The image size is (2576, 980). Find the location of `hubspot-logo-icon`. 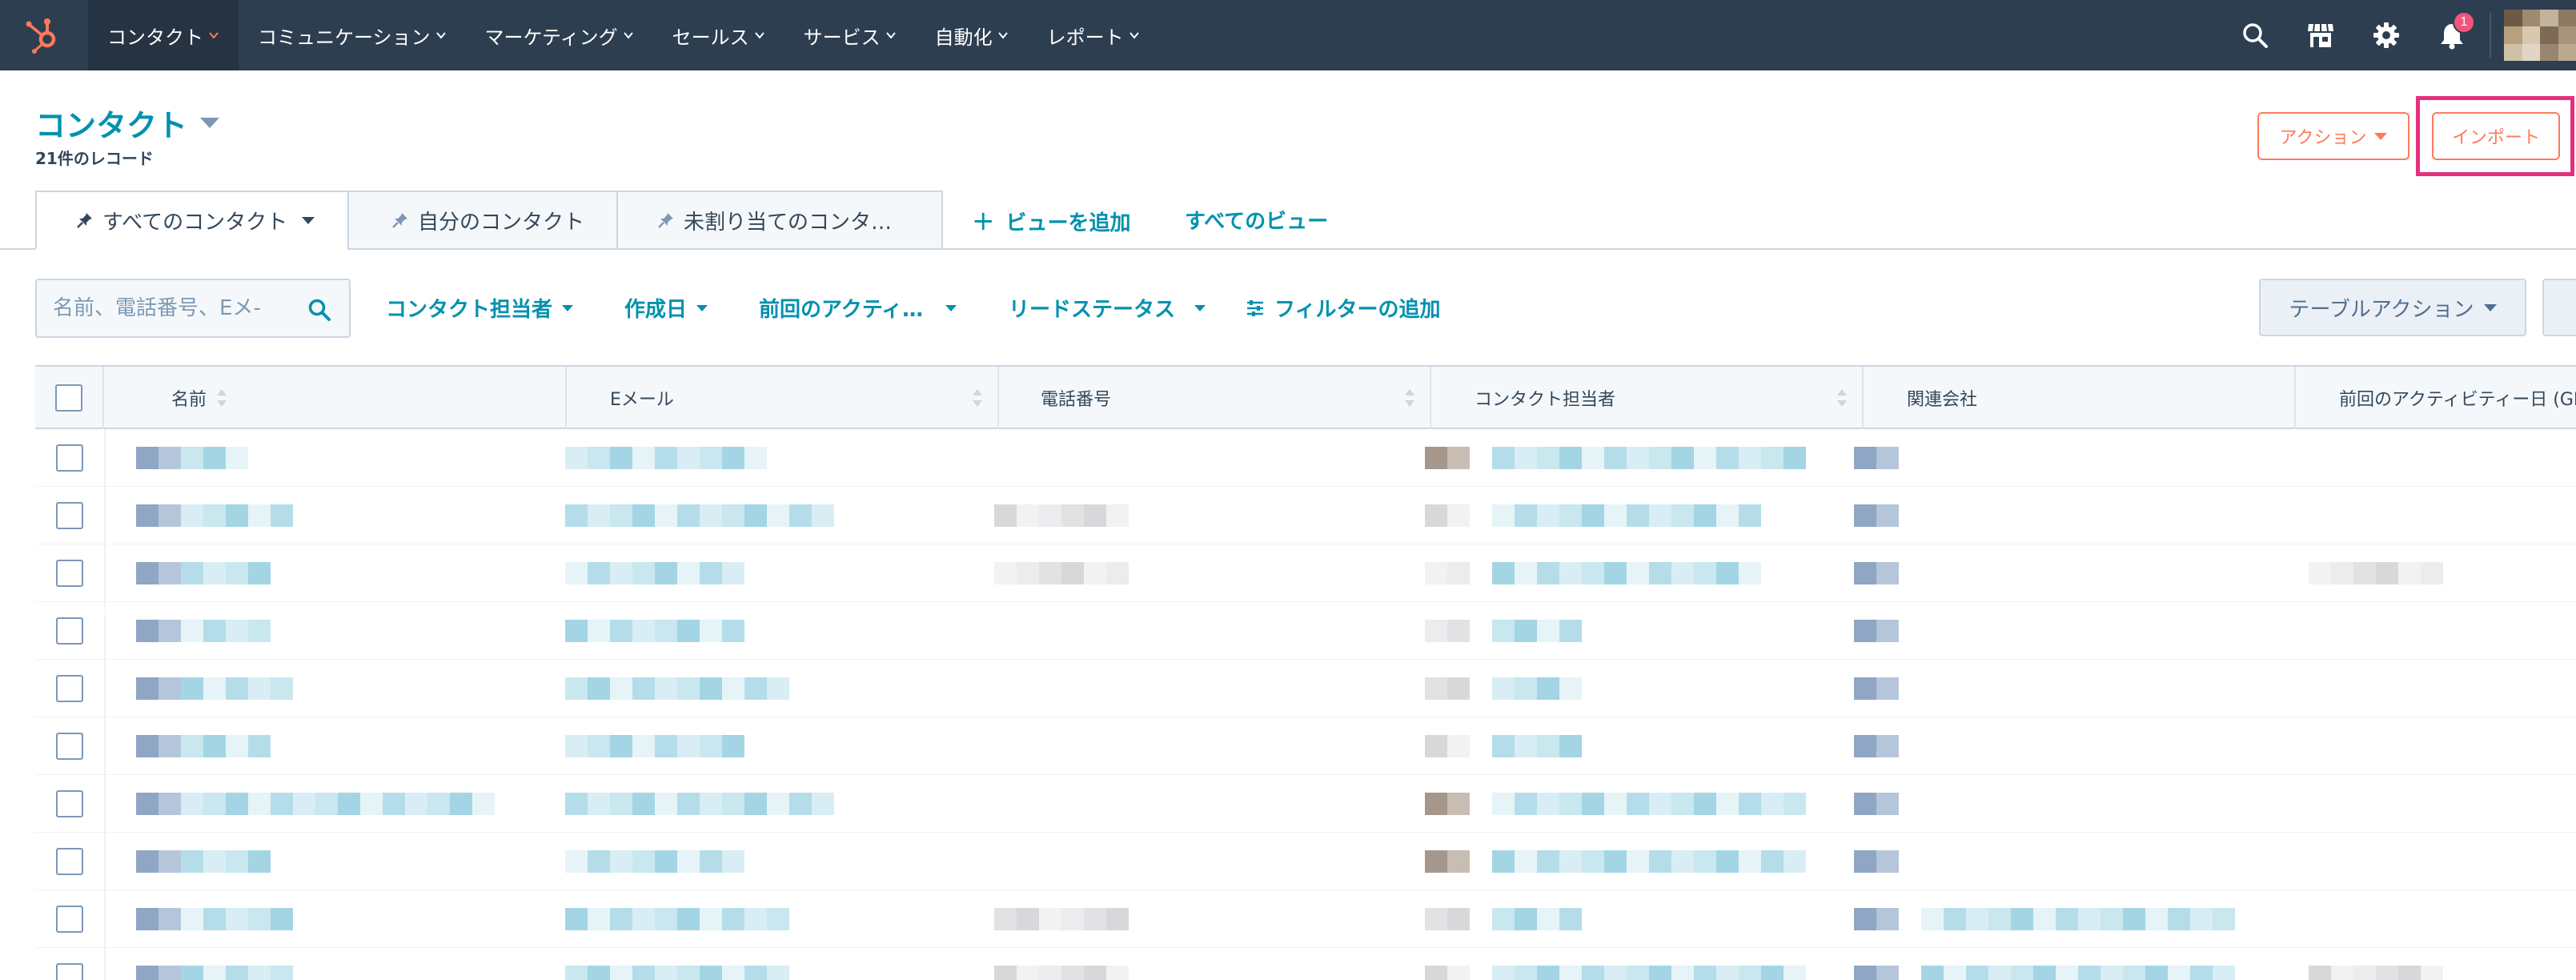

hubspot-logo-icon is located at coordinates (42, 34).